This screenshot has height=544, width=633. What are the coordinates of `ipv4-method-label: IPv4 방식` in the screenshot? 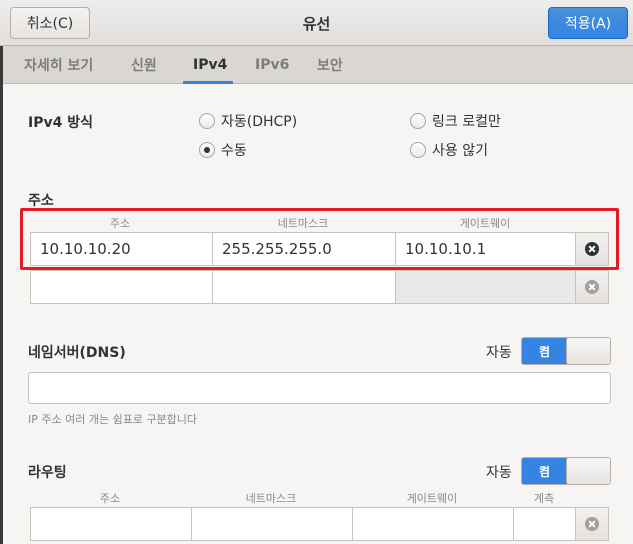 It's located at (60, 123).